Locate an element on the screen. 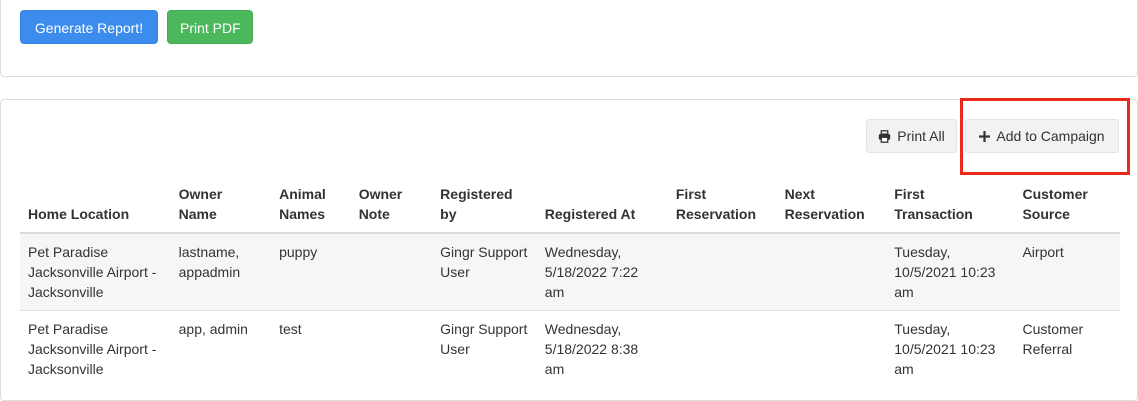  cell-animal-names: test is located at coordinates (311, 348).